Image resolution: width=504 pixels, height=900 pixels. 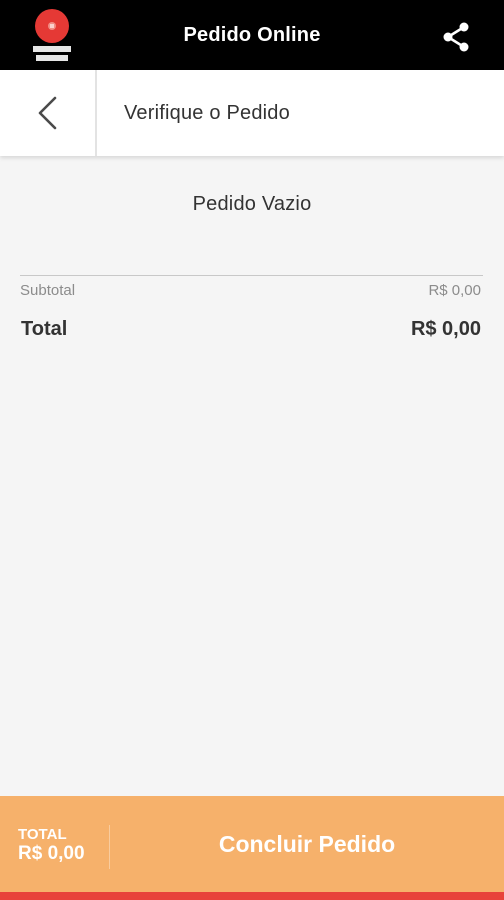 What do you see at coordinates (252, 896) in the screenshot?
I see `bottom-accent-stripe` at bounding box center [252, 896].